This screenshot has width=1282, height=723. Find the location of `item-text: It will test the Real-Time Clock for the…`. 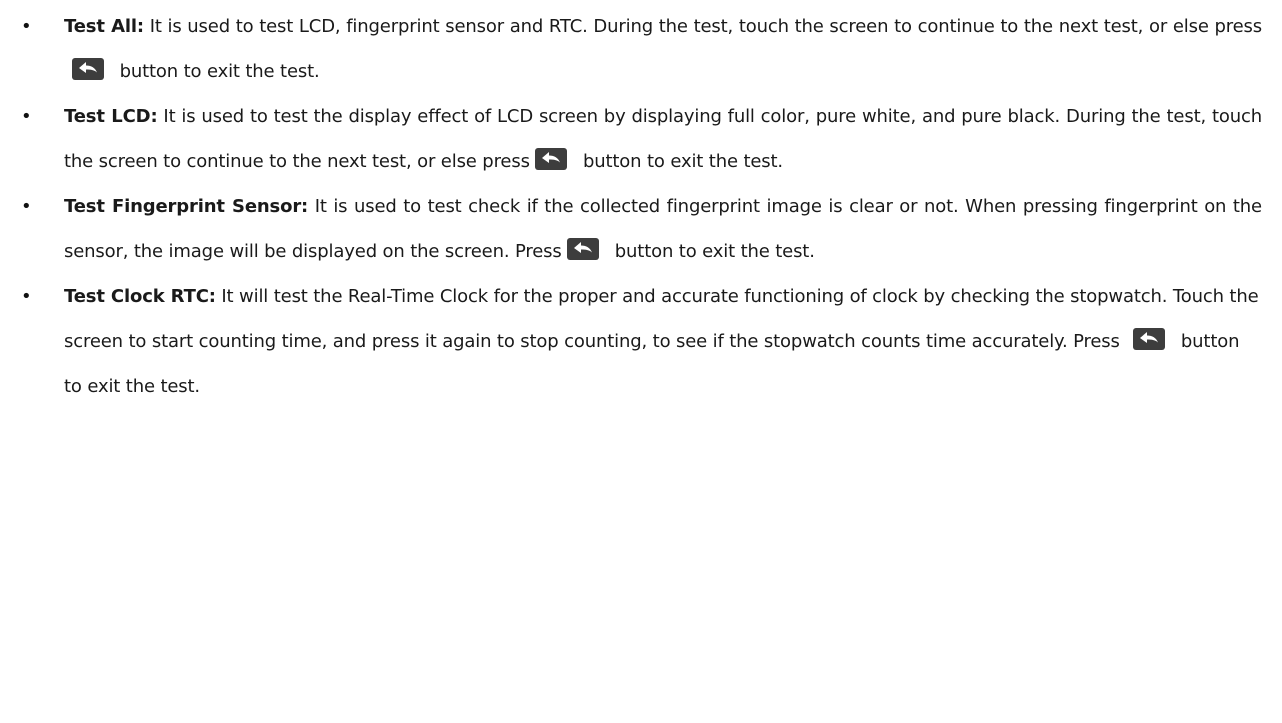

item-text: It will test the Real-Time Clock for the… is located at coordinates (661, 319).